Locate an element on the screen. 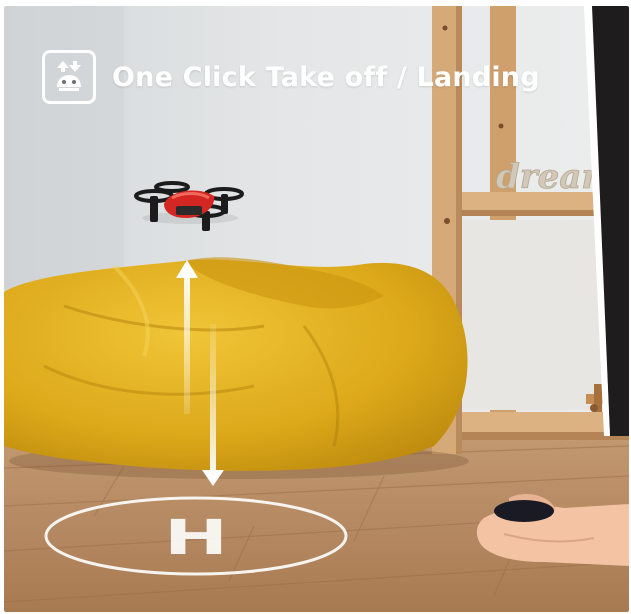 The width and height of the screenshot is (631, 614). takeoff-landing-icon is located at coordinates (69, 77).